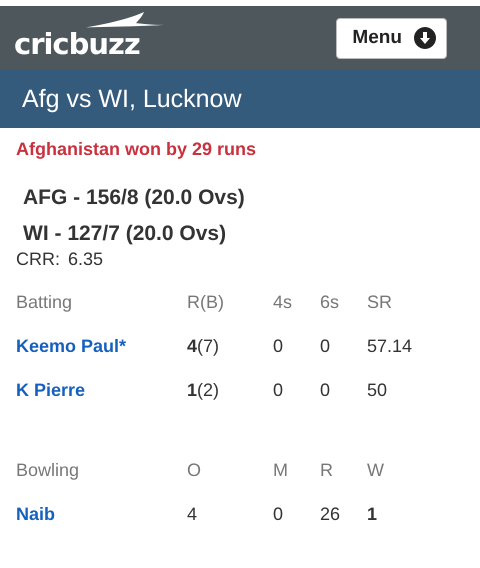 The width and height of the screenshot is (480, 568). What do you see at coordinates (51, 401) in the screenshot?
I see `player-link: K Pierre` at bounding box center [51, 401].